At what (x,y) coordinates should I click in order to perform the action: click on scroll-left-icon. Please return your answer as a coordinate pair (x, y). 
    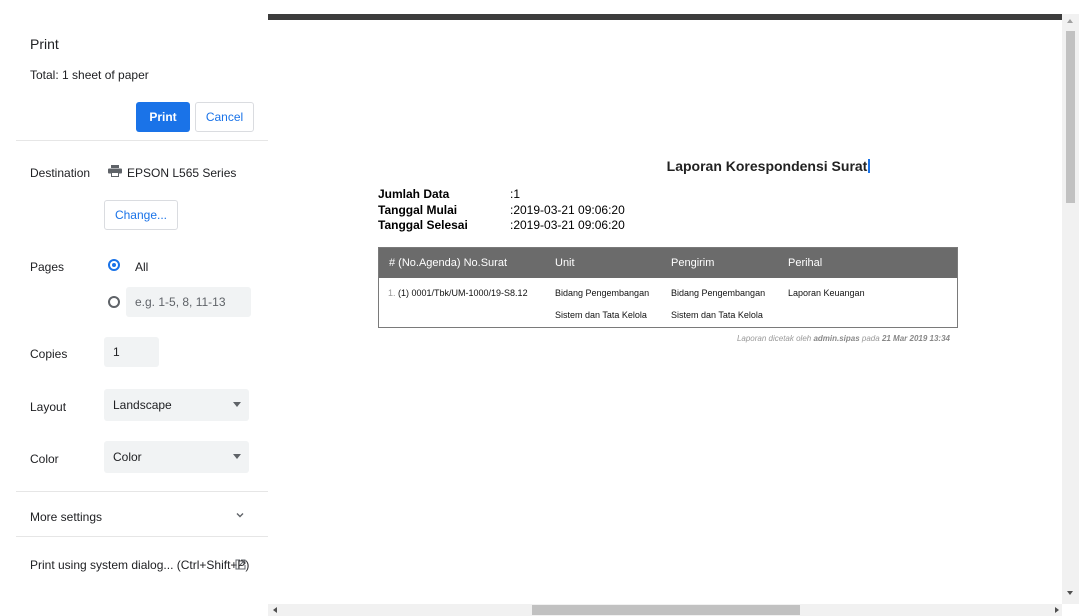
    Looking at the image, I should click on (275, 610).